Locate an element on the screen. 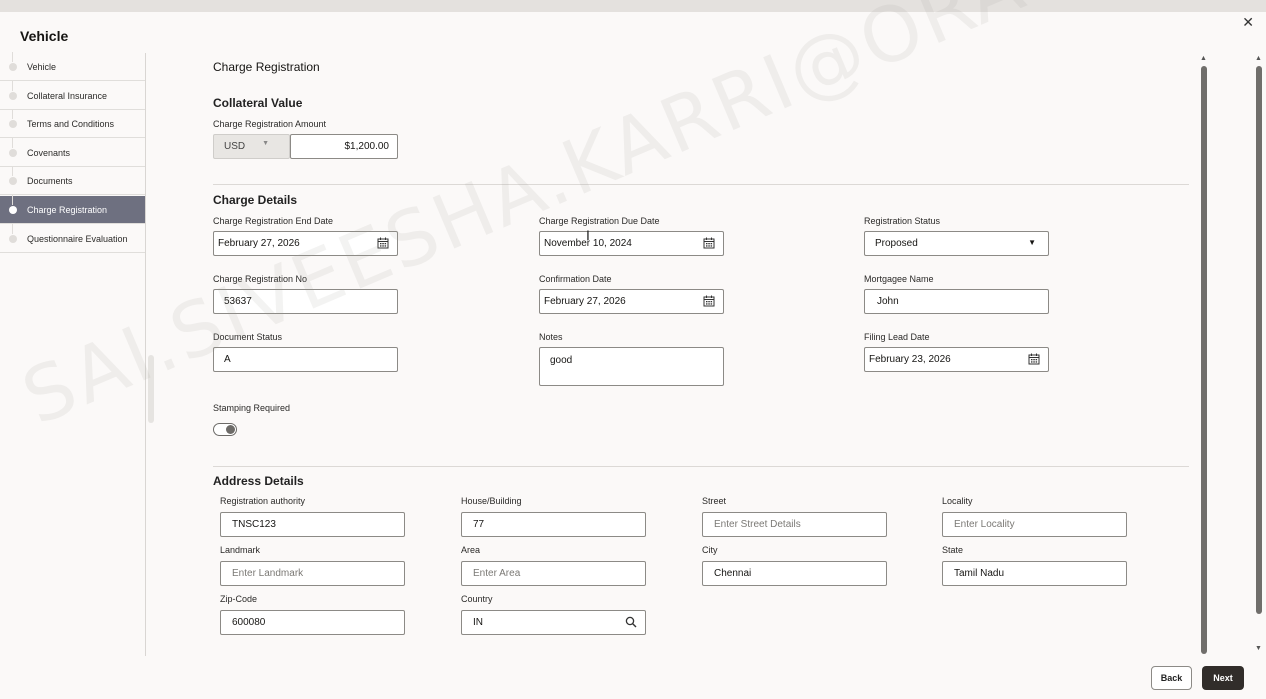 Image resolution: width=1266 pixels, height=699 pixels. confirmation-date-input: February 27, 2026 is located at coordinates (631, 301).